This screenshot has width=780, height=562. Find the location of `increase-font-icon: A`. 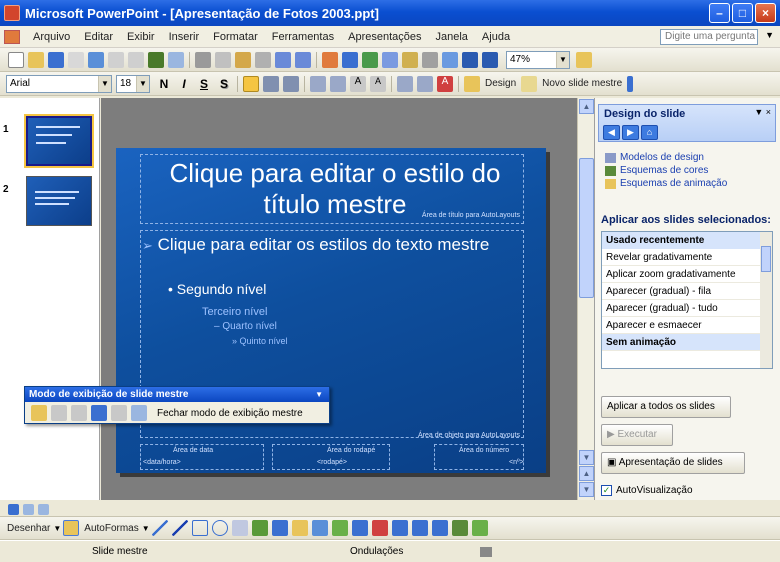

increase-font-icon: A is located at coordinates (358, 83).